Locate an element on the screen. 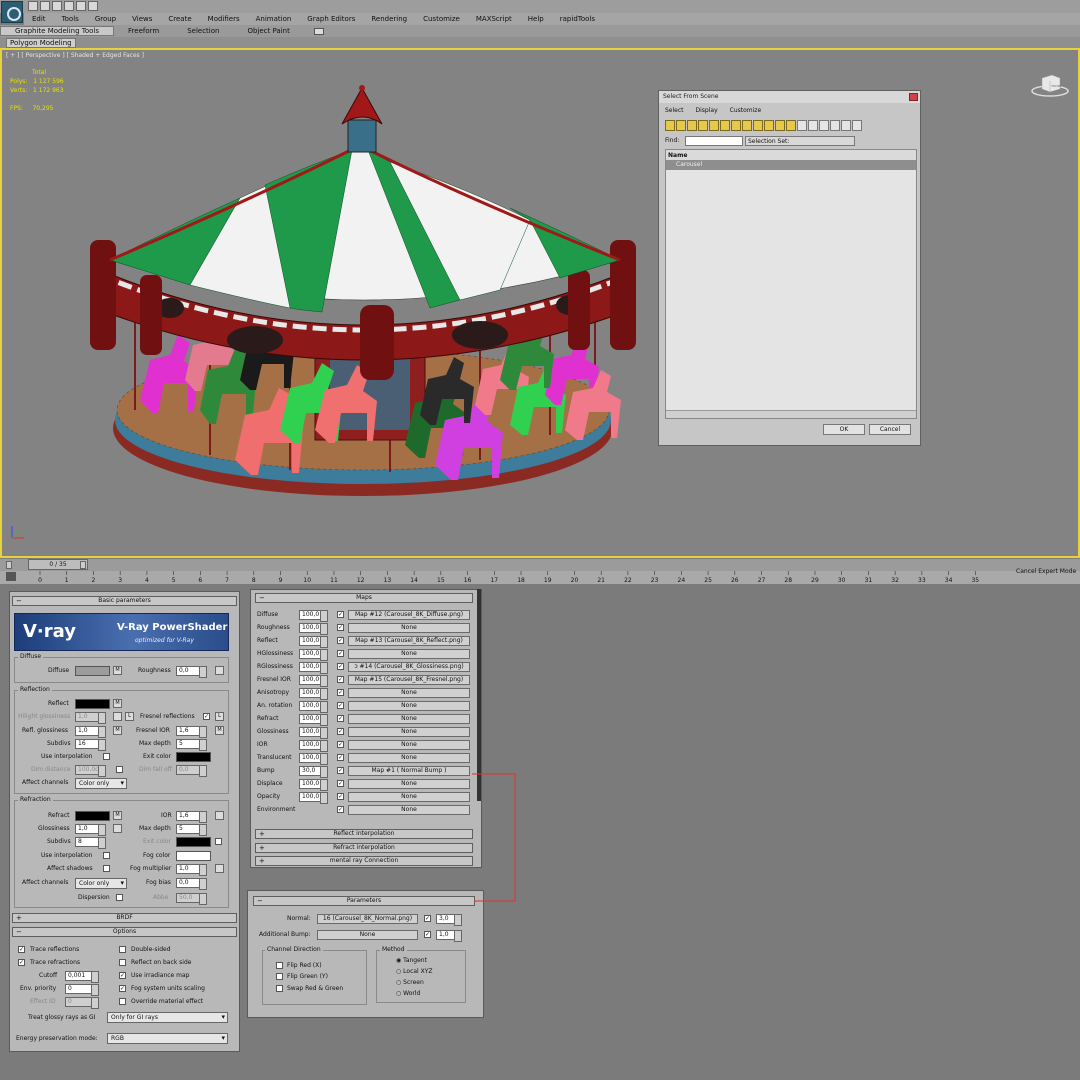 Image resolution: width=1080 pixels, height=1080 pixels. treat-glossy-dropdown: Only for GI rays is located at coordinates (167, 1017).